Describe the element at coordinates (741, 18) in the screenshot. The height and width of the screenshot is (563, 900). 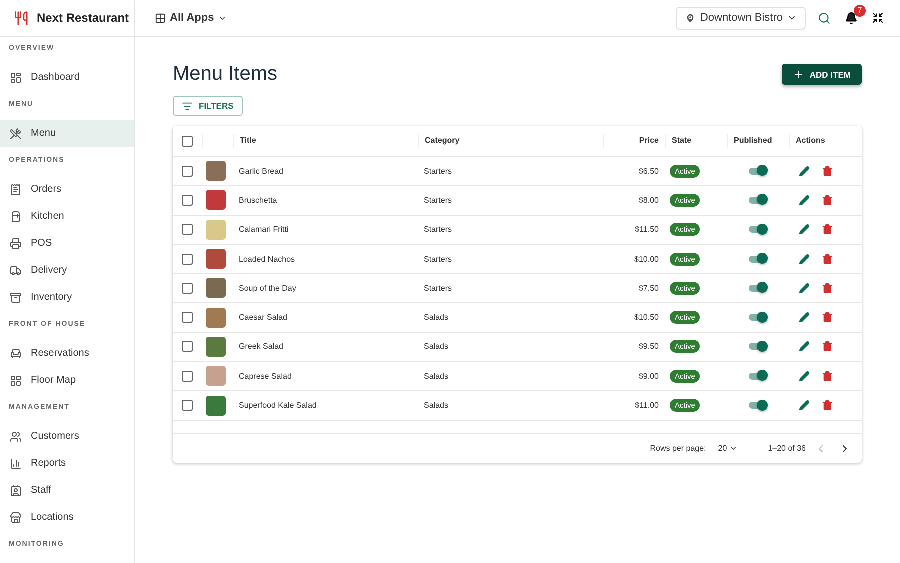
I see `location-selector: Downtown Bistro` at that location.